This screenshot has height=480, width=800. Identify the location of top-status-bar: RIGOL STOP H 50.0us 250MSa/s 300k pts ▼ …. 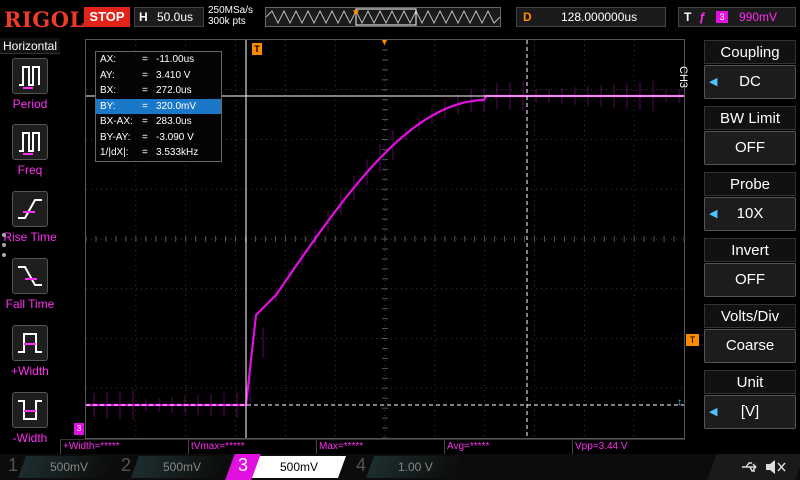
(400, 19).